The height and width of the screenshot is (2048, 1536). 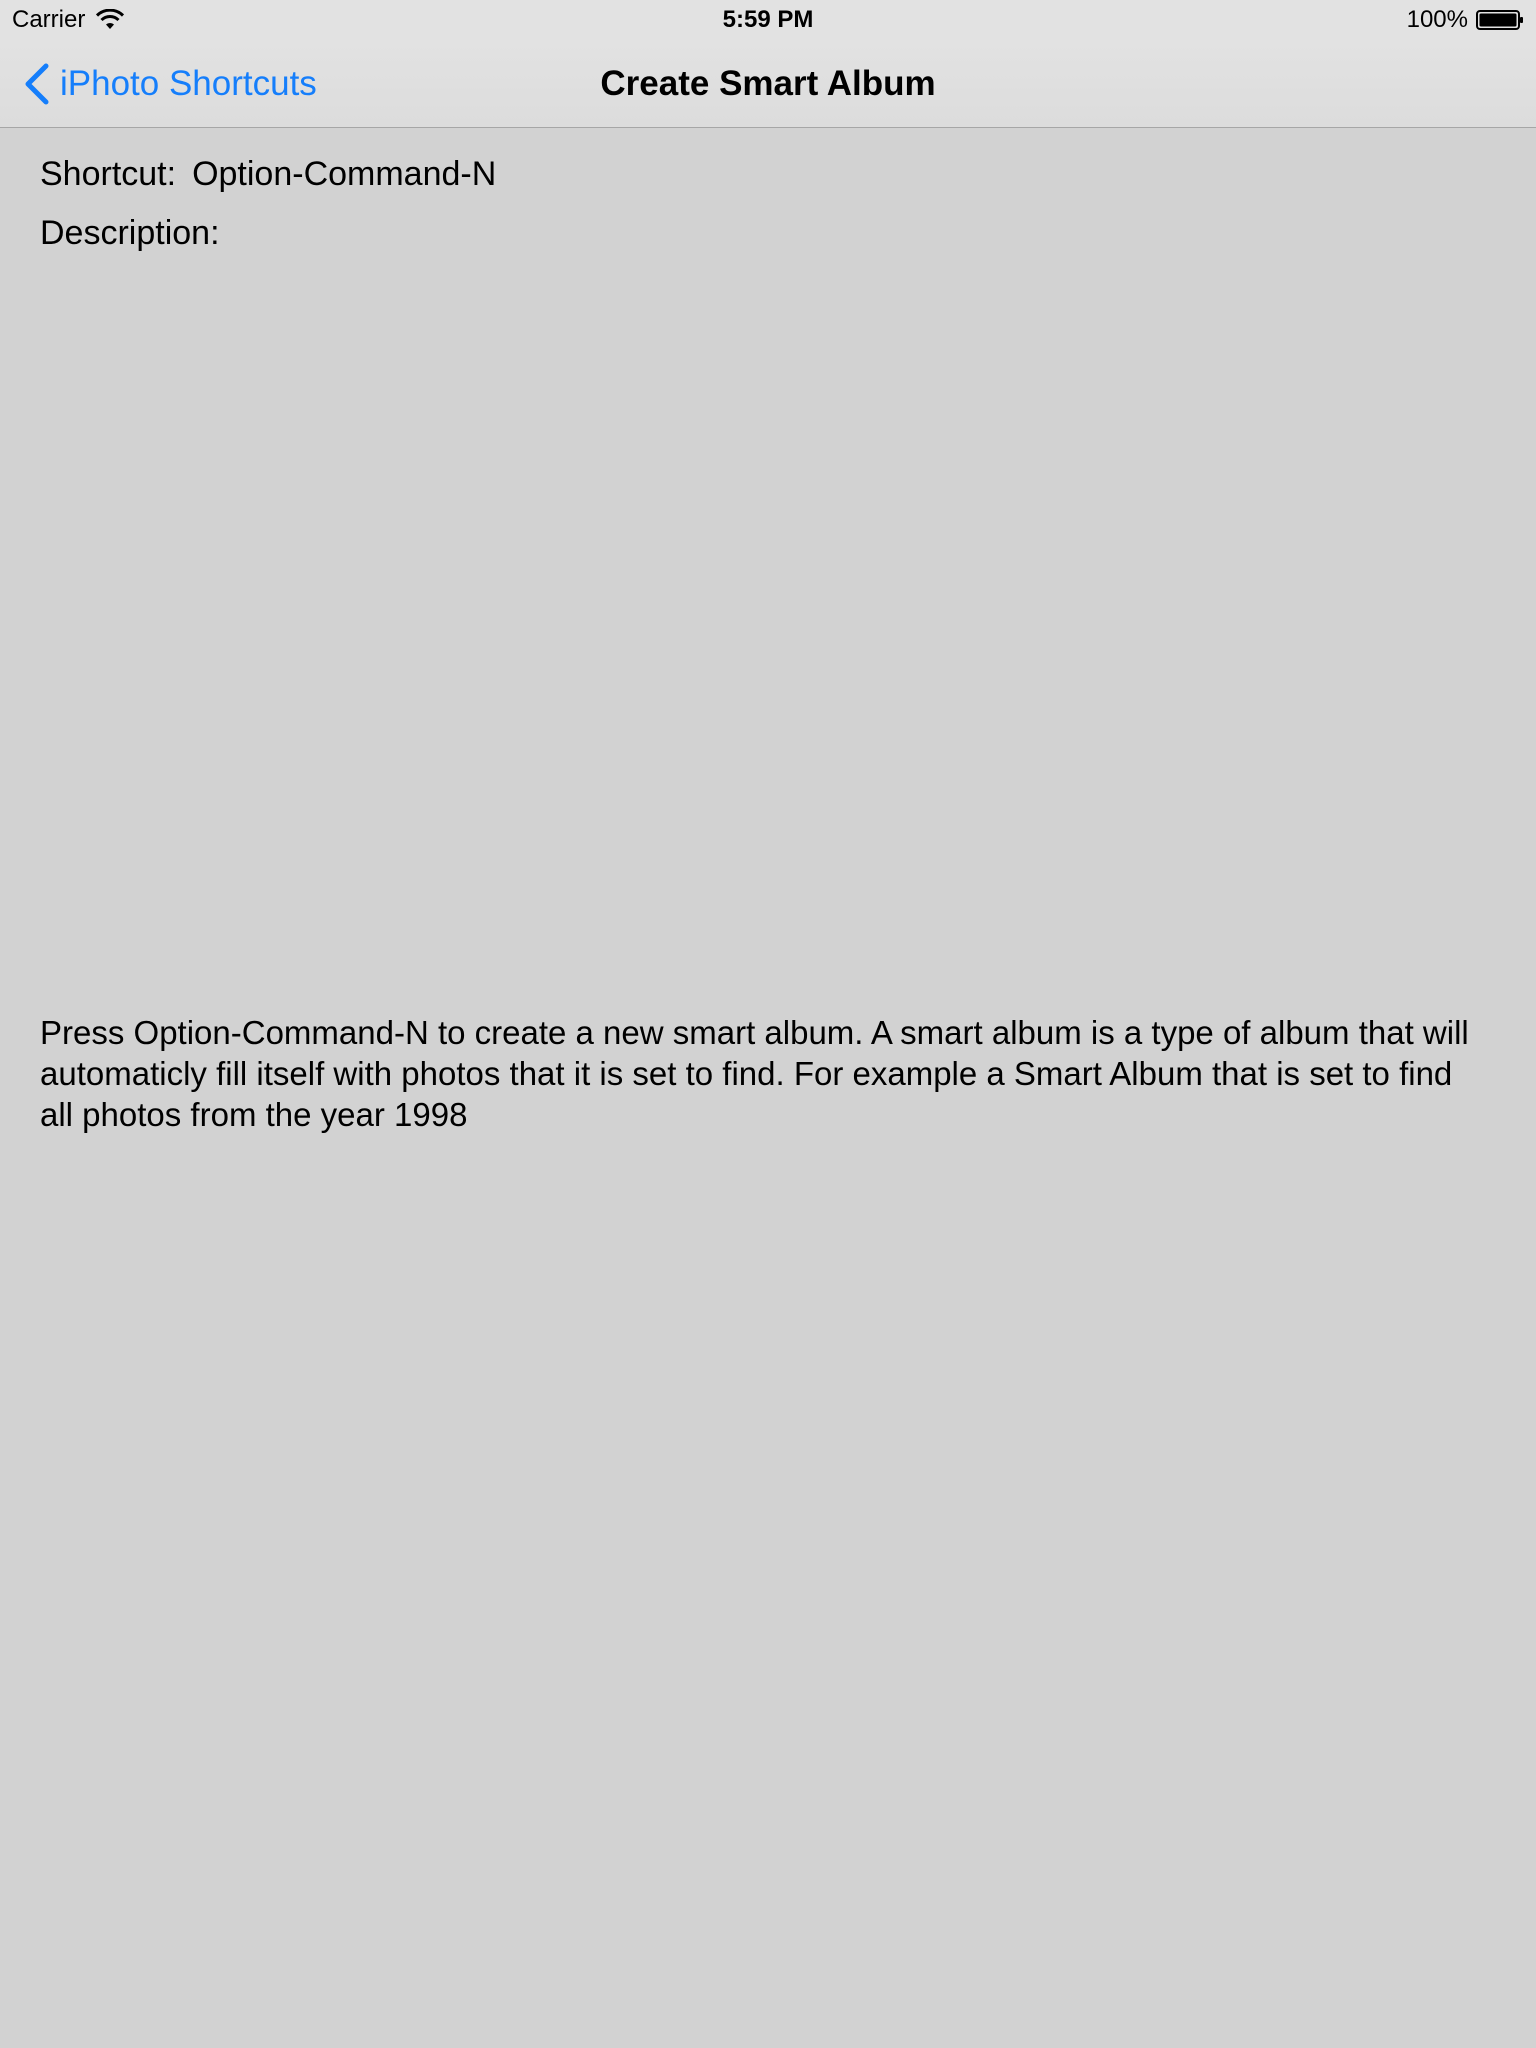 I want to click on status-bar: Carrier 5:59 PM 100%, so click(x=768, y=20).